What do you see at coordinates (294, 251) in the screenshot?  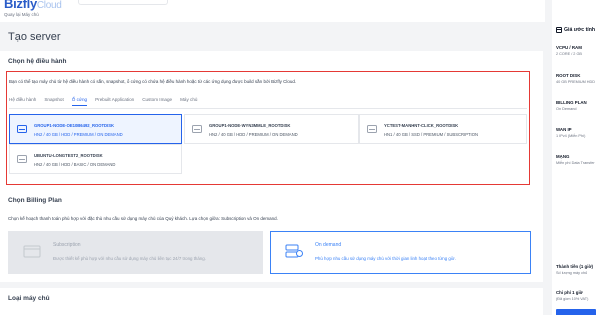 I see `server-clock-icon` at bounding box center [294, 251].